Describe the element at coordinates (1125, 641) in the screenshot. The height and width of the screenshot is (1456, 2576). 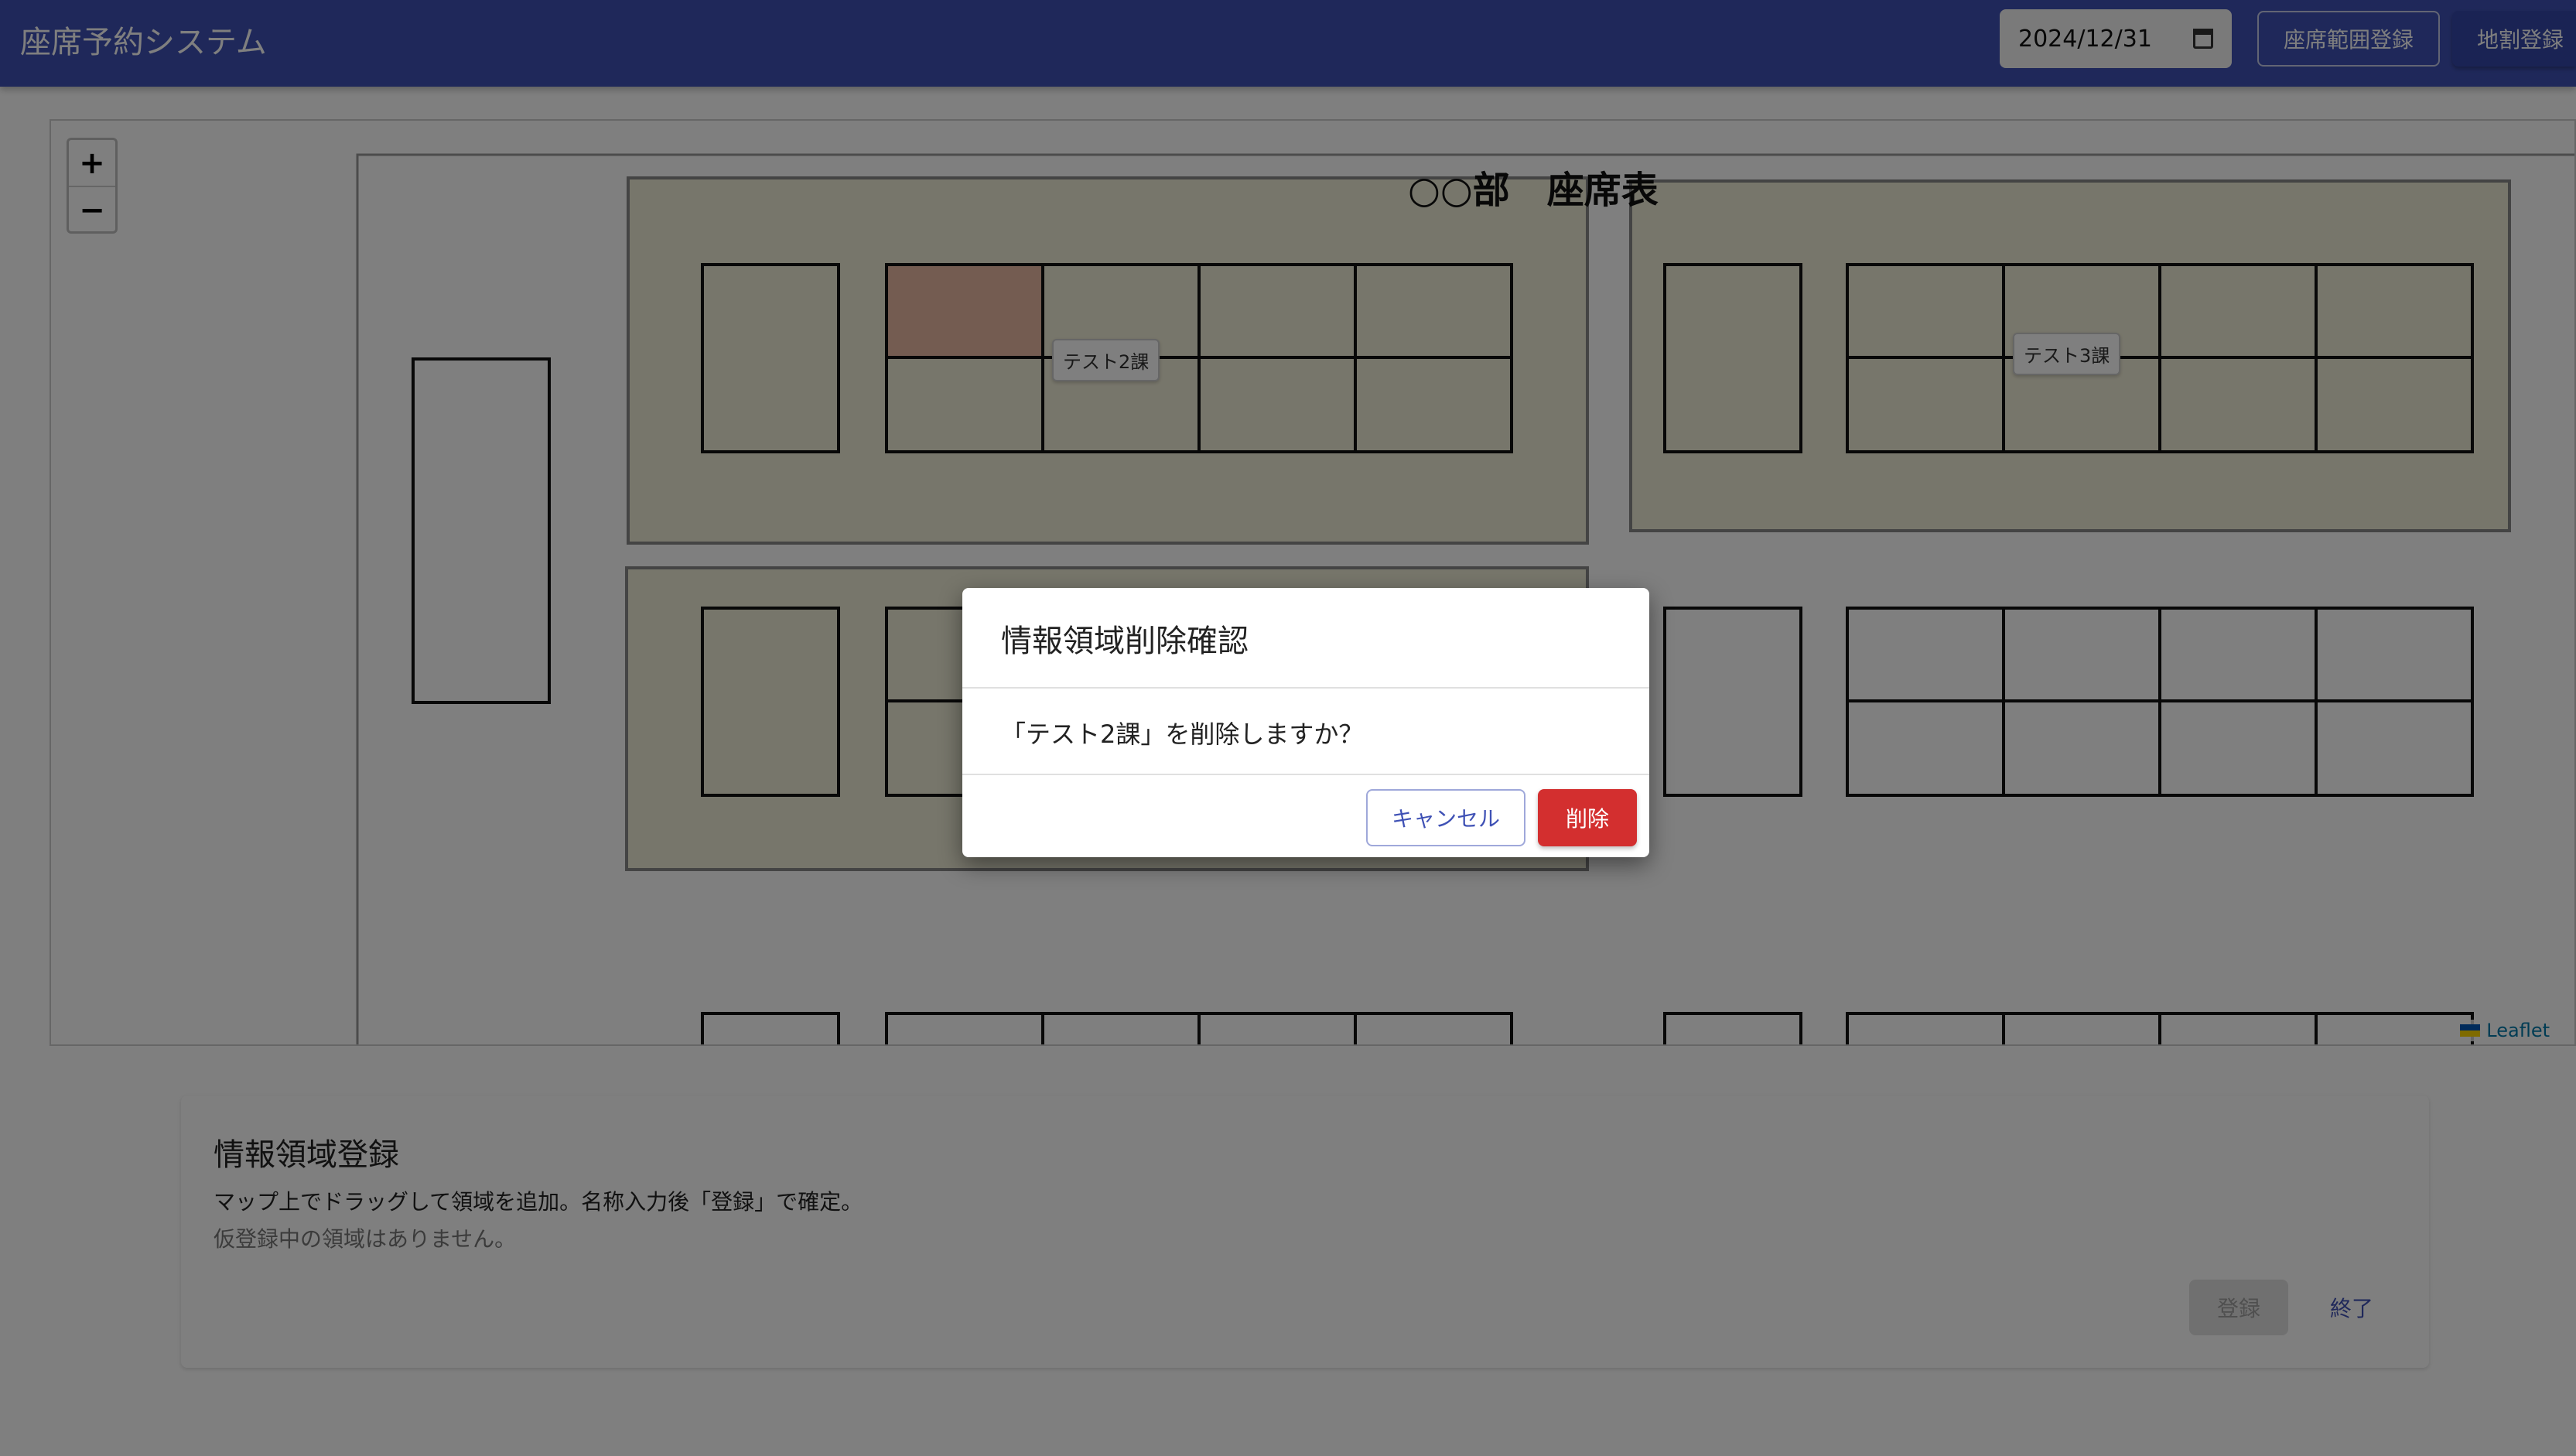
I see `dialog-title: 情報領域削除確認` at that location.